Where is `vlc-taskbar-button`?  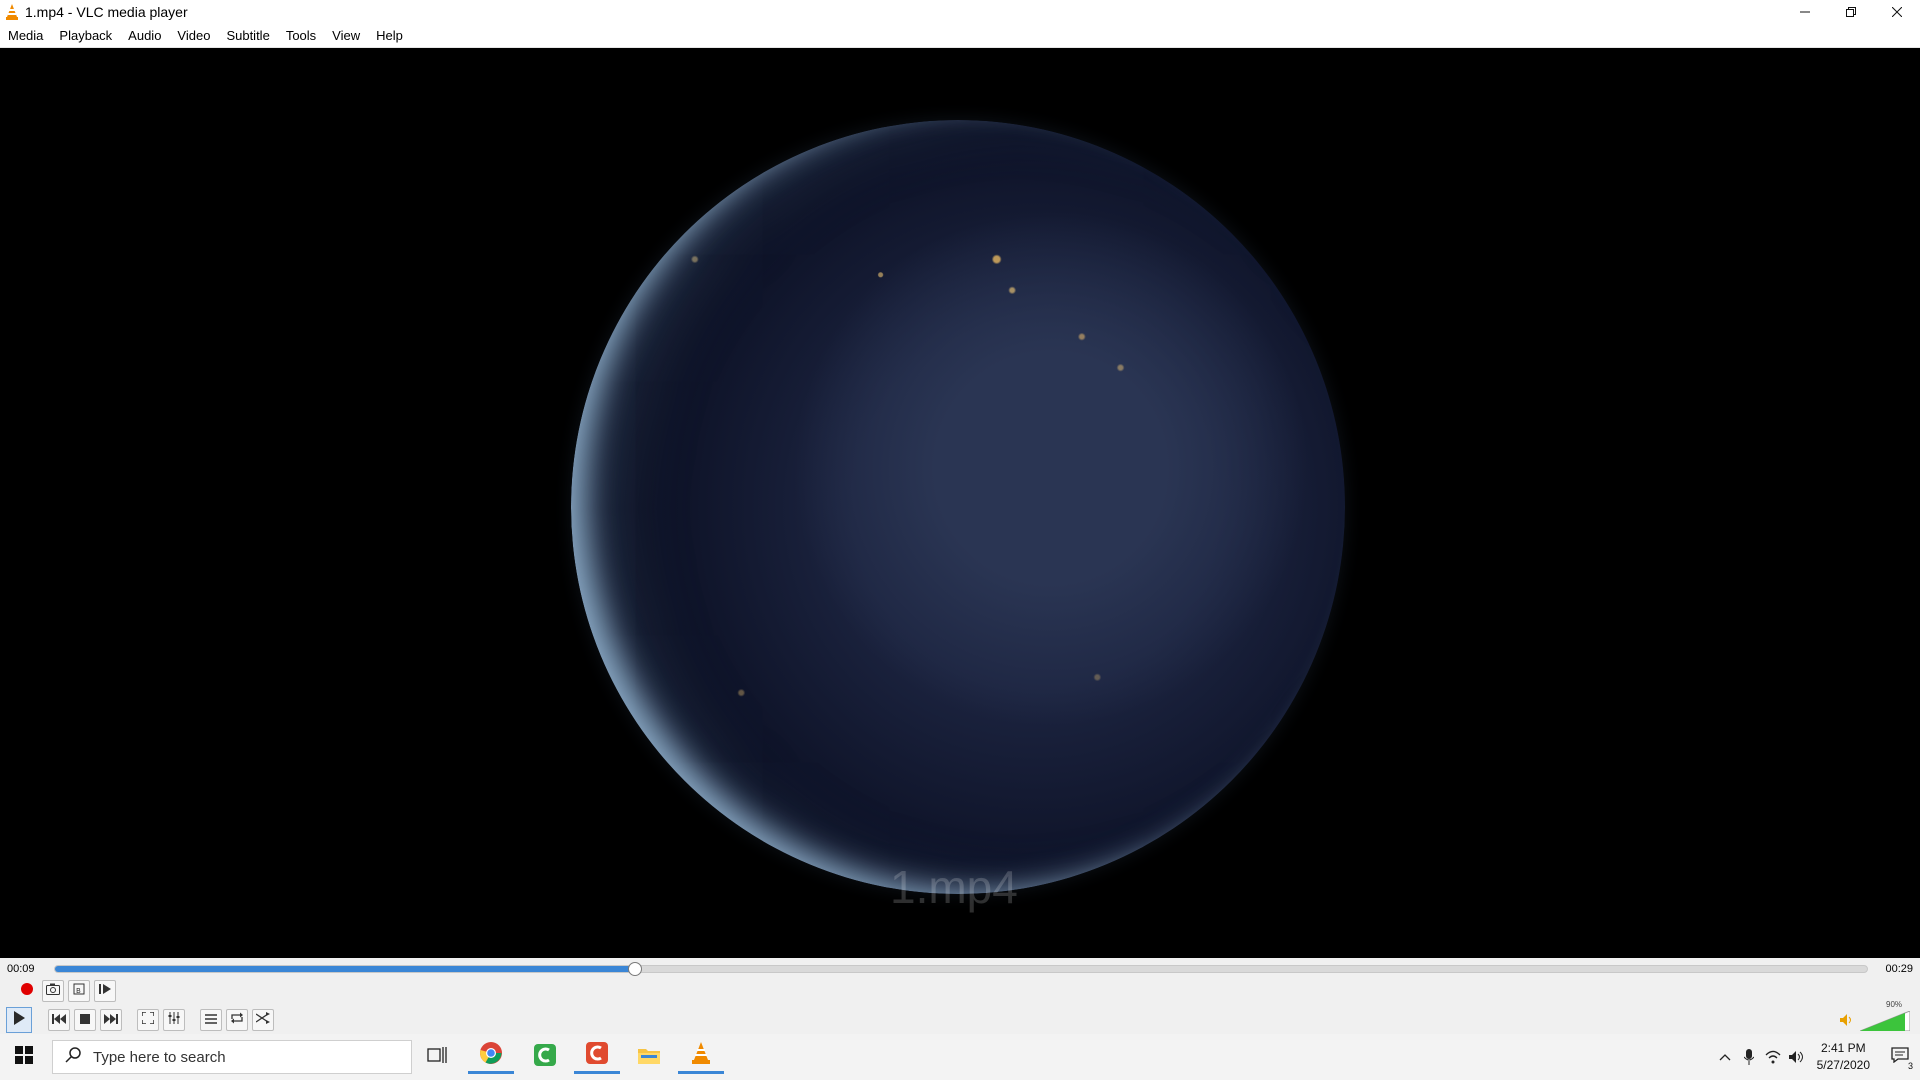
vlc-taskbar-button is located at coordinates (701, 1057).